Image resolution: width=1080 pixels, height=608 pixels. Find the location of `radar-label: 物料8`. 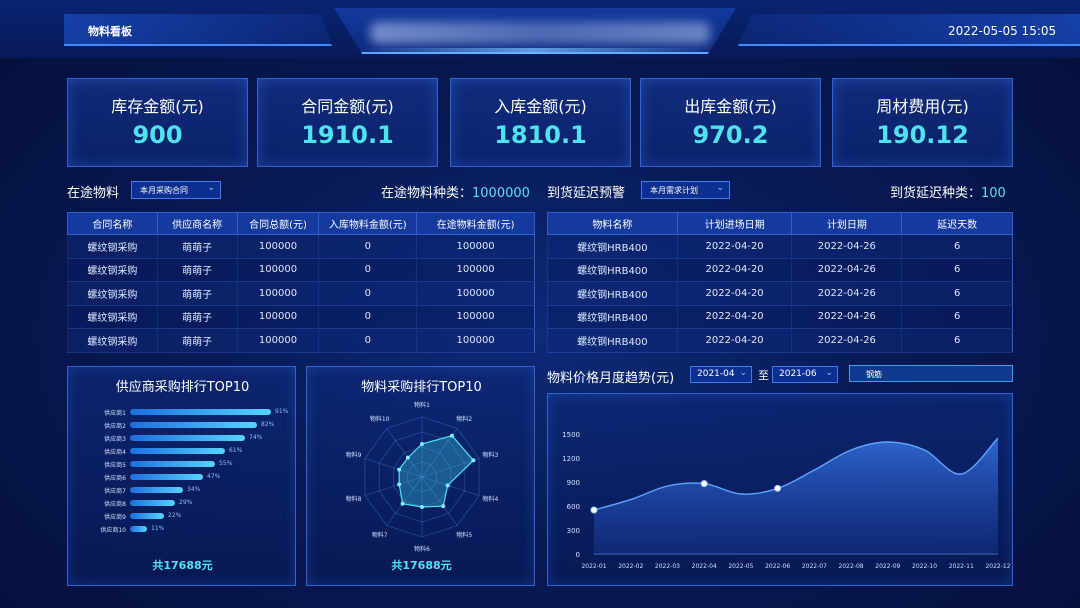

radar-label: 物料8 is located at coordinates (354, 499).